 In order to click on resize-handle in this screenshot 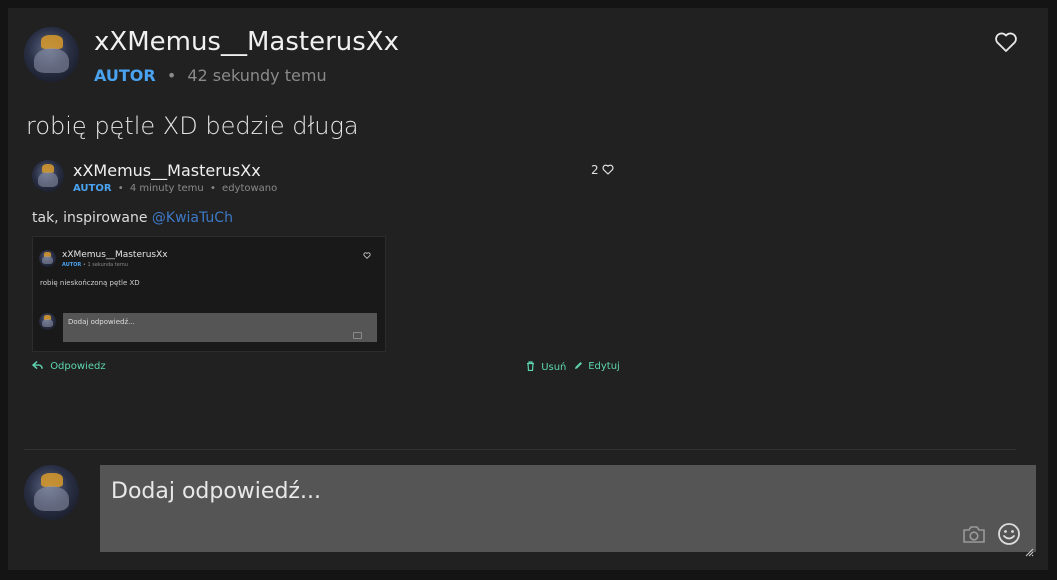, I will do `click(1029, 551)`.